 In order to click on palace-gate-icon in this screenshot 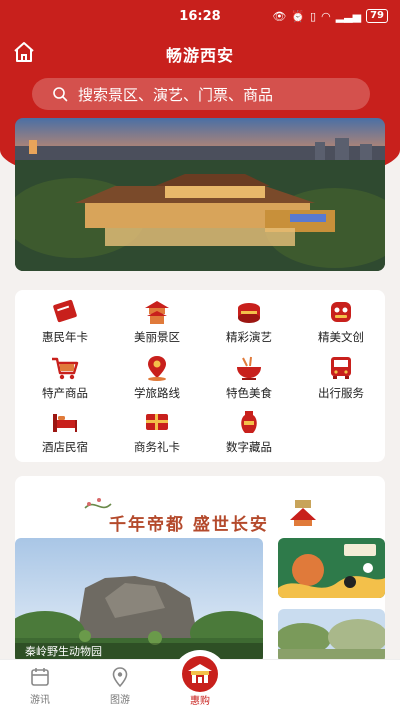, I will do `click(200, 673)`.